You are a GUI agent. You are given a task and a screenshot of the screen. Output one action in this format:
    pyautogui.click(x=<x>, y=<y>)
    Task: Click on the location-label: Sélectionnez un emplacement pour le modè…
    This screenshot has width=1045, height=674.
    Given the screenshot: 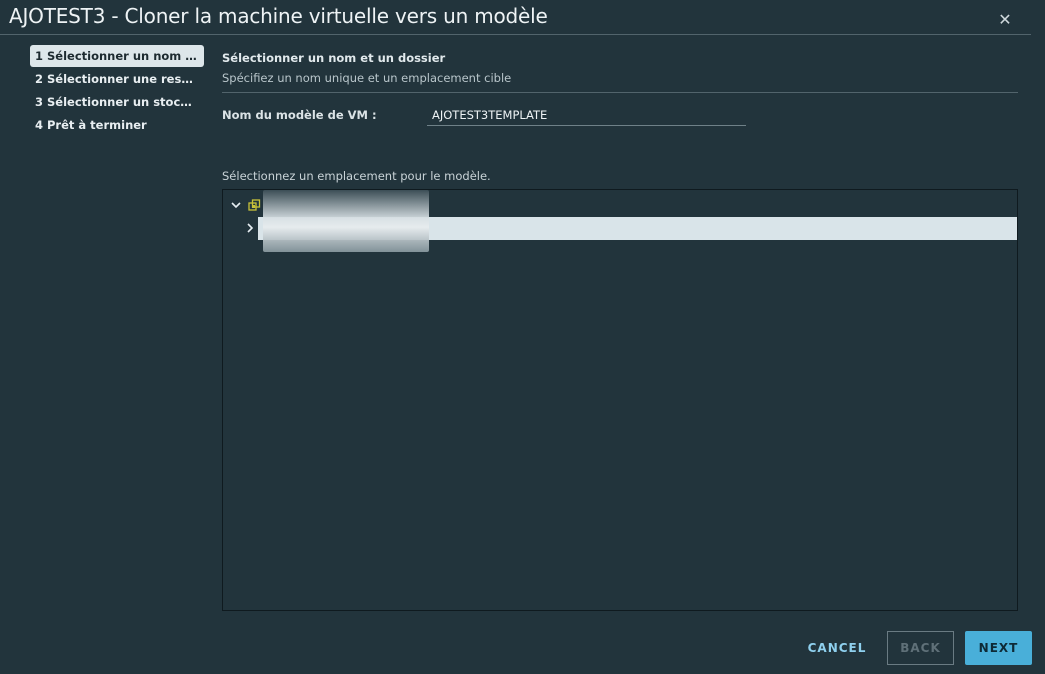 What is the action you would take?
    pyautogui.click(x=356, y=176)
    